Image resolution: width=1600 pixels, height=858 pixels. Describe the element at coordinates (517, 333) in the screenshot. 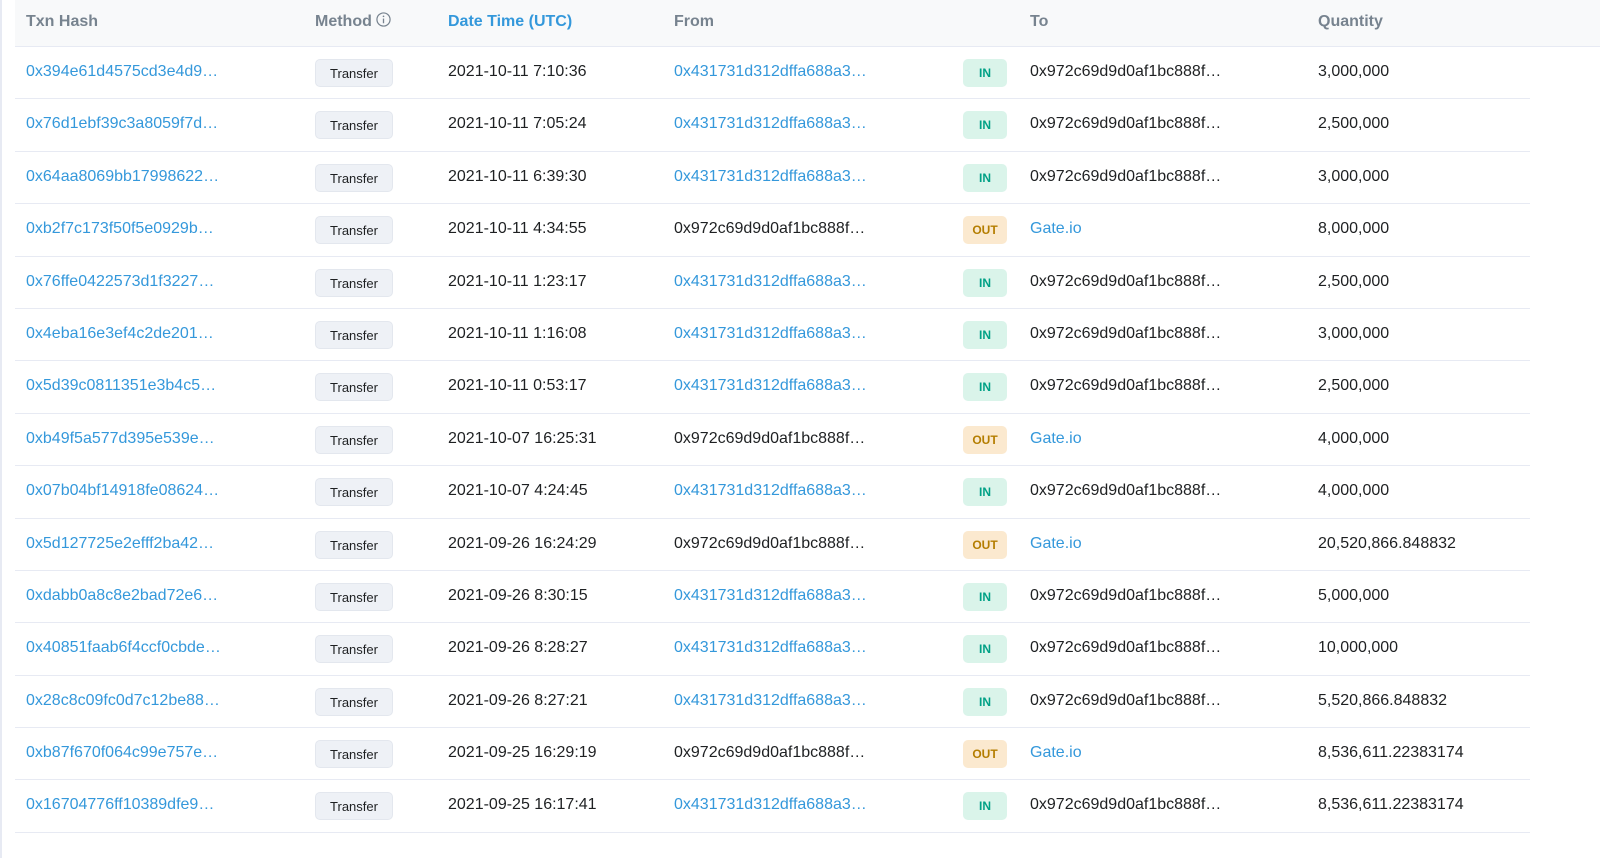

I see `date-time: 2021-10-11 1:16:08` at that location.